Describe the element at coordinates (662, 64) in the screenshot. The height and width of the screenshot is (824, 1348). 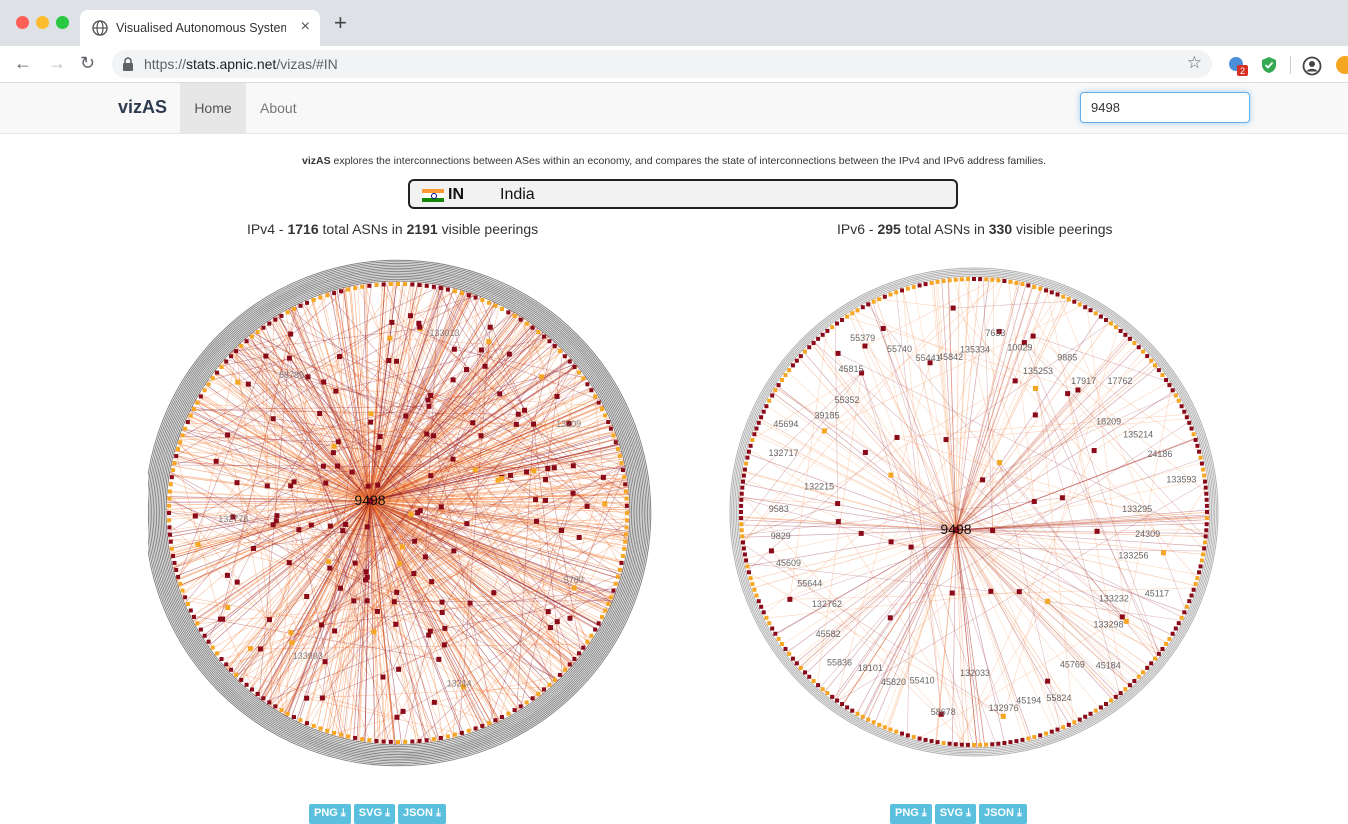
I see `address-bar: https://stats.apnic.net/vizas/#IN ☆` at that location.